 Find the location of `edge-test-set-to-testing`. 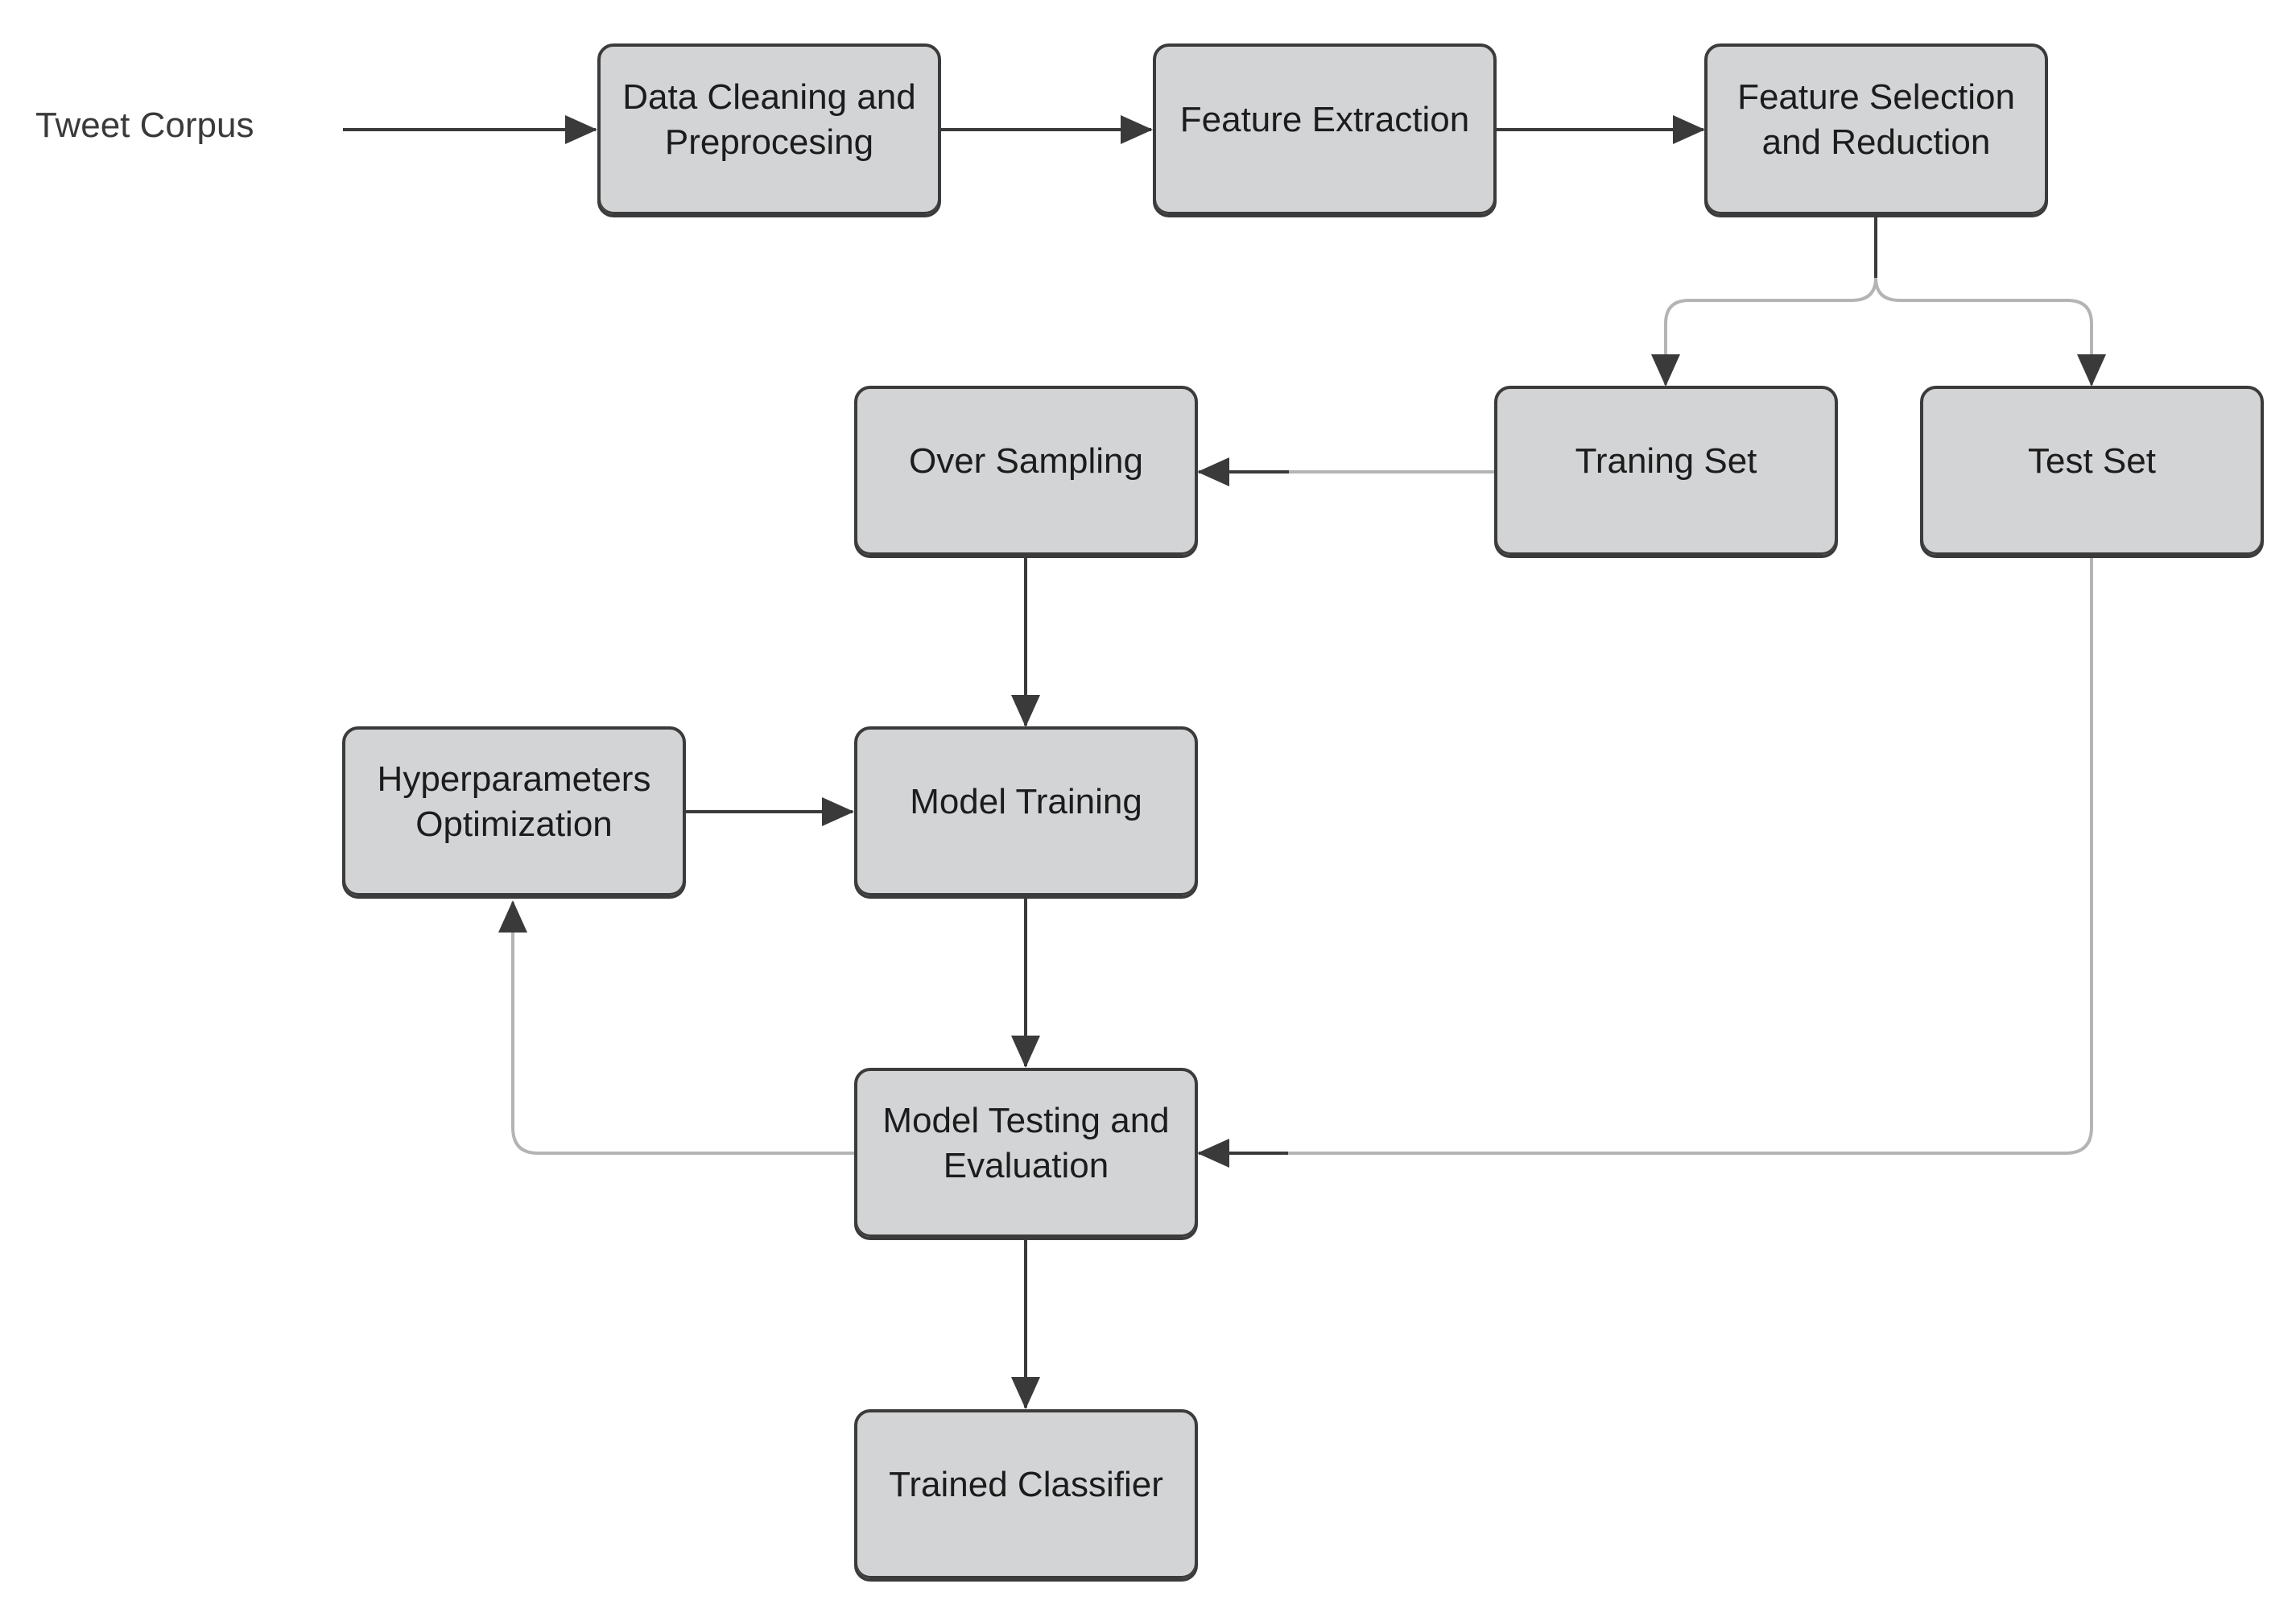

edge-test-set-to-testing is located at coordinates (1690, 856).